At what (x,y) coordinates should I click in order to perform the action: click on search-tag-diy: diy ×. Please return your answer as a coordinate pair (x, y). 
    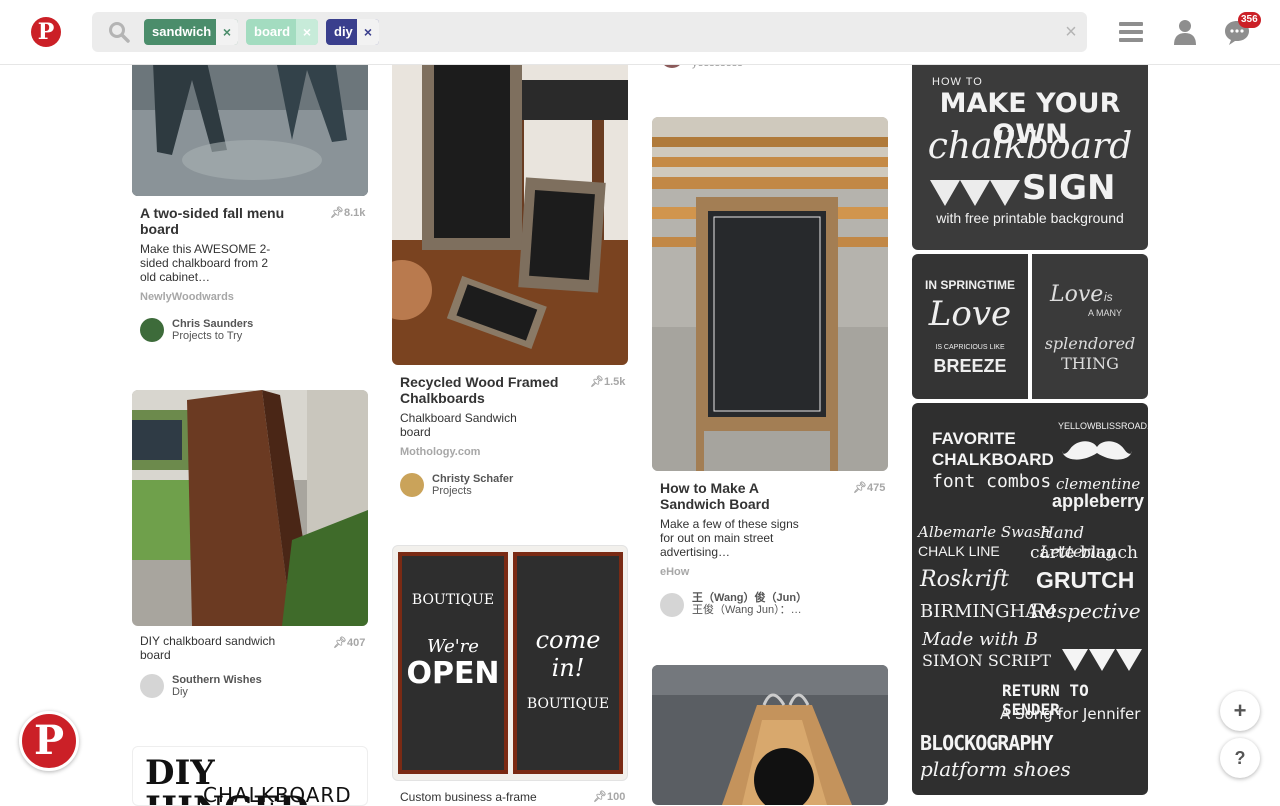
    Looking at the image, I should click on (352, 32).